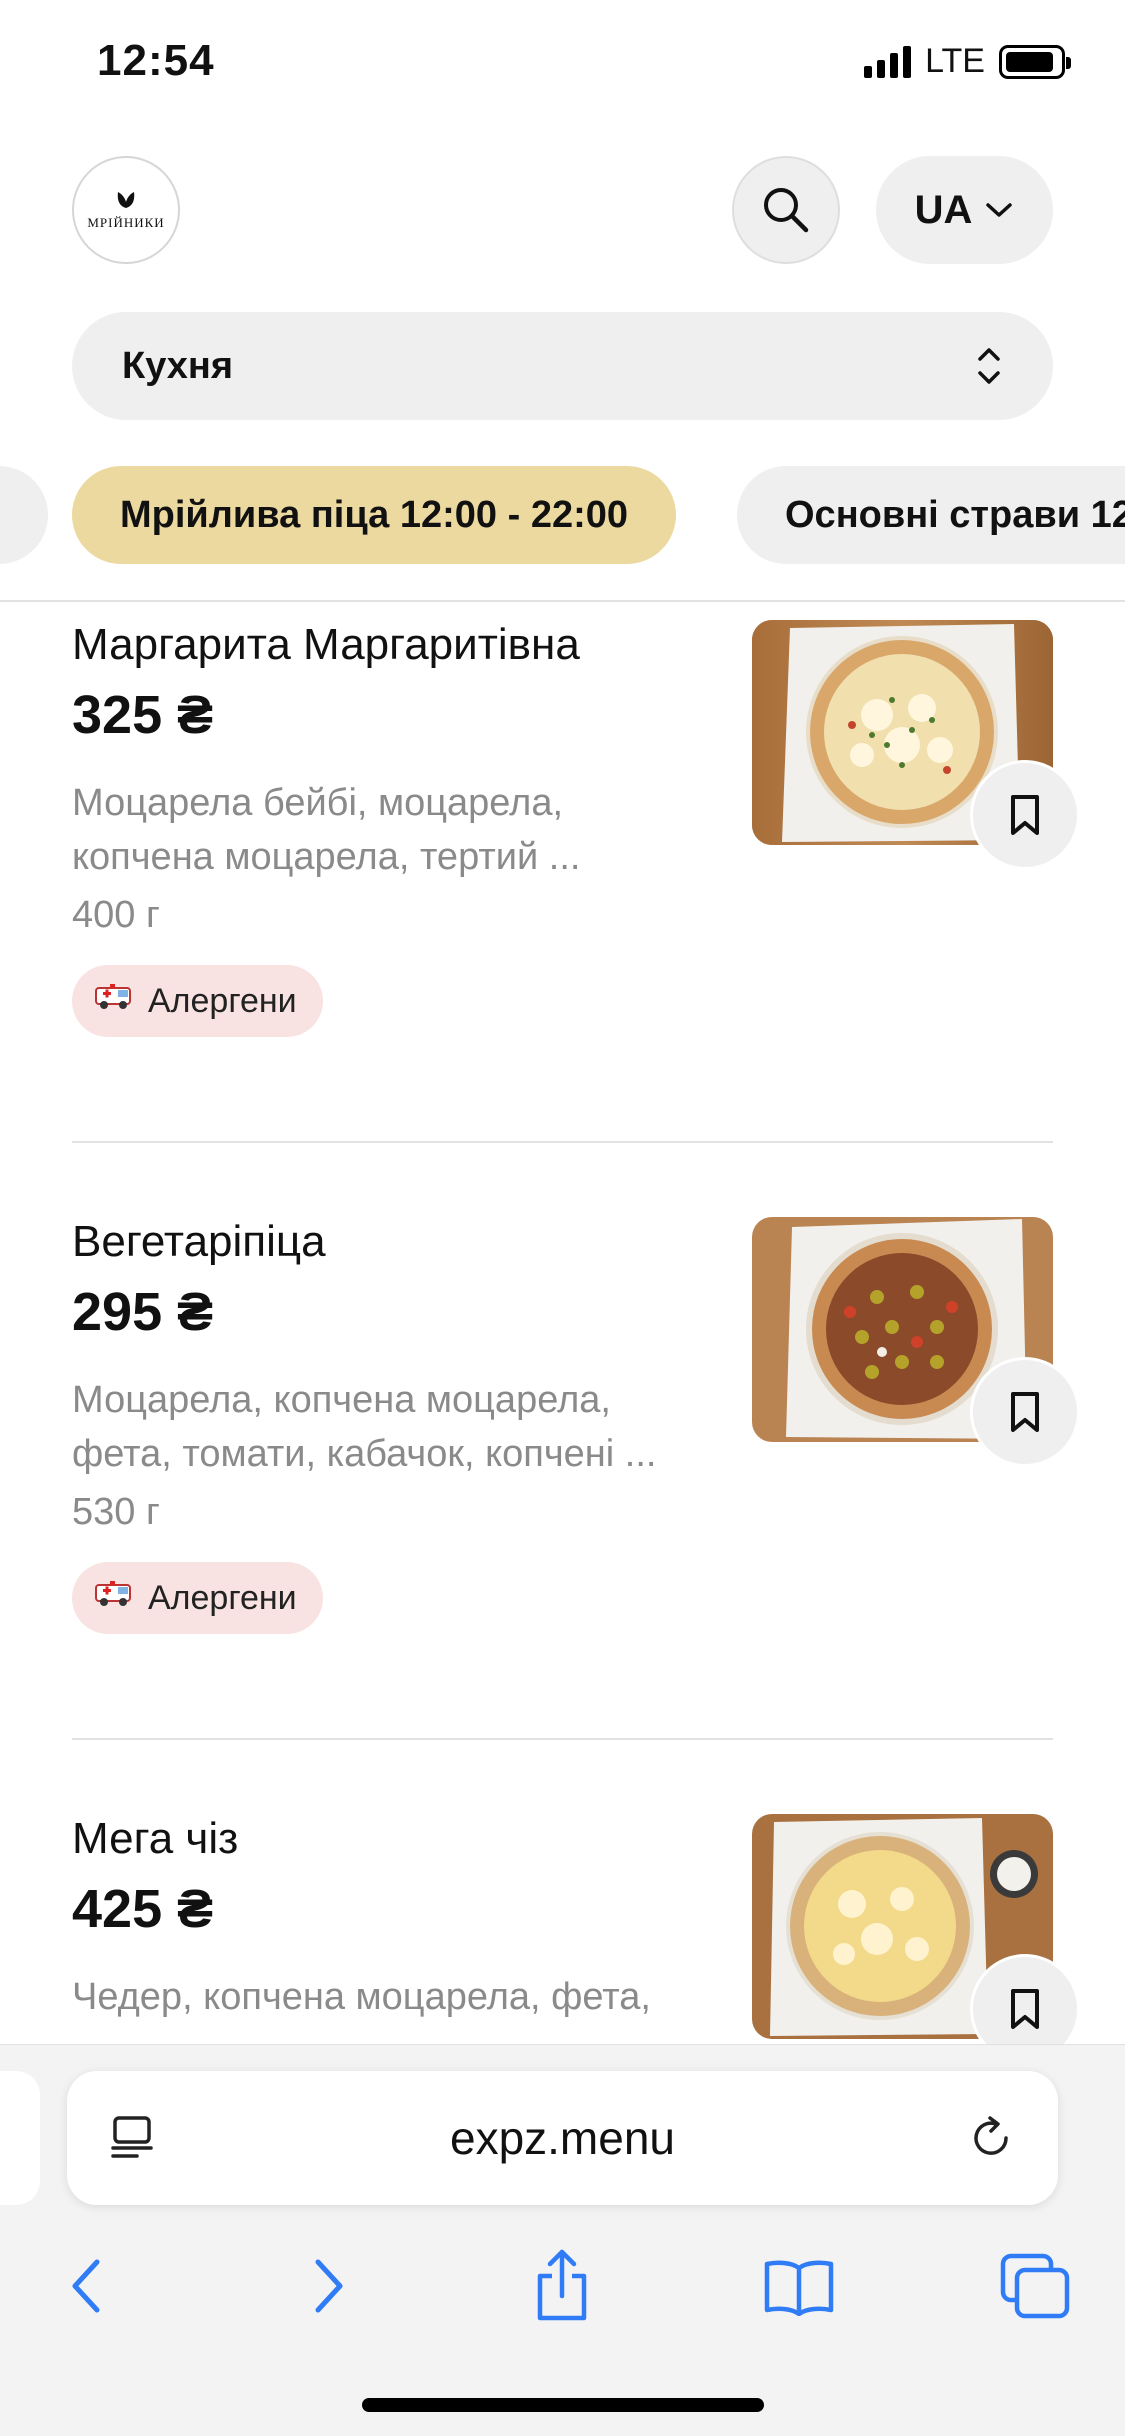  What do you see at coordinates (1035, 61) in the screenshot?
I see `battery-icon` at bounding box center [1035, 61].